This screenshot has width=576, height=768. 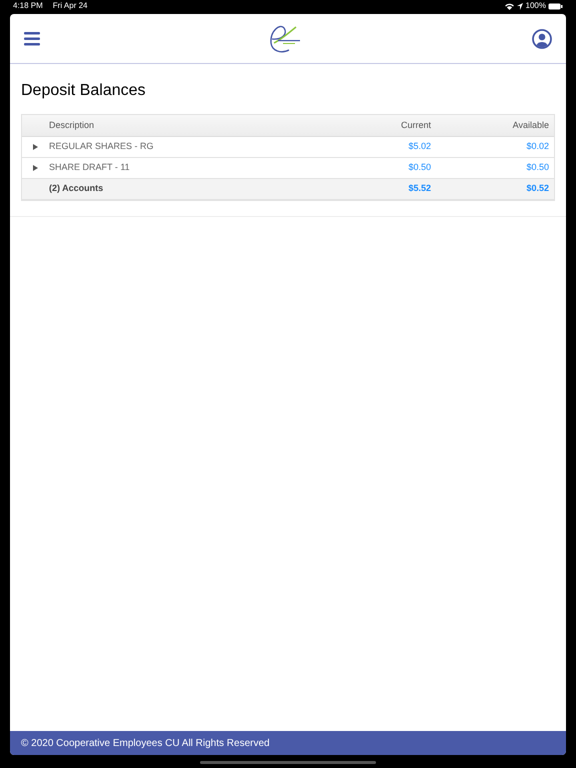 I want to click on battery-icon, so click(x=555, y=6).